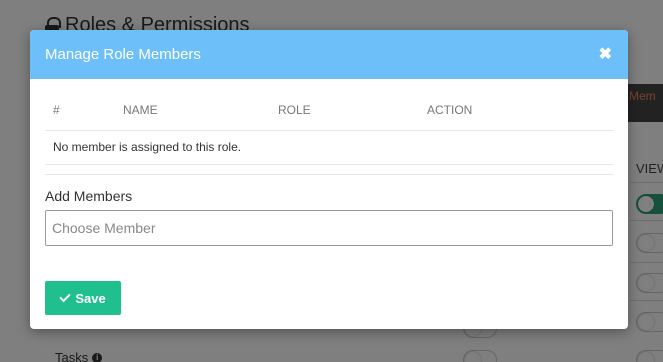 This screenshot has height=362, width=663. What do you see at coordinates (192, 110) in the screenshot?
I see `column-header-name: NAME` at bounding box center [192, 110].